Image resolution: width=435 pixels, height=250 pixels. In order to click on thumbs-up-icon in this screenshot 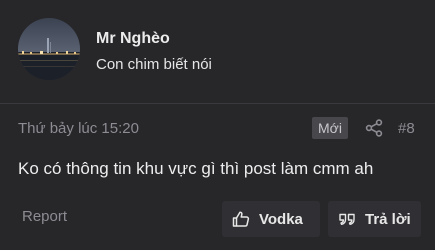, I will do `click(241, 219)`.